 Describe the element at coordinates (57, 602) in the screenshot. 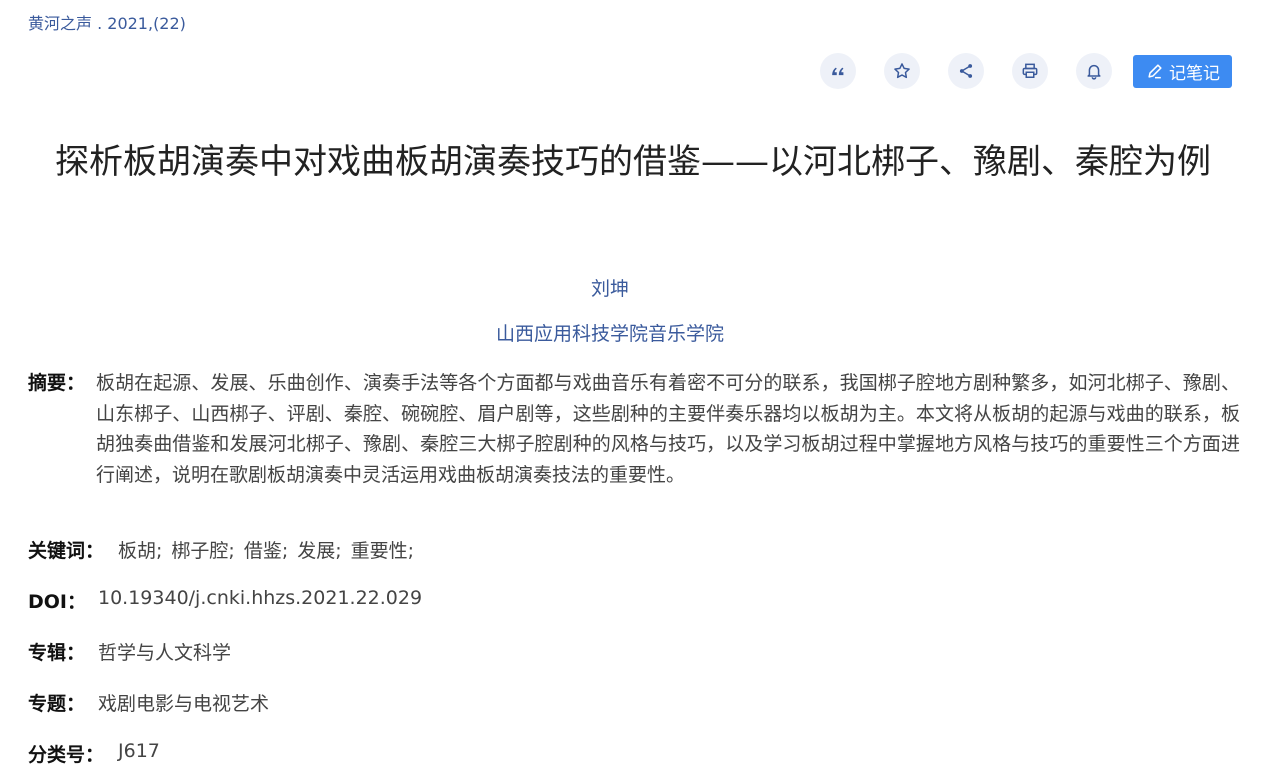

I see `doi-label: DOI：` at that location.